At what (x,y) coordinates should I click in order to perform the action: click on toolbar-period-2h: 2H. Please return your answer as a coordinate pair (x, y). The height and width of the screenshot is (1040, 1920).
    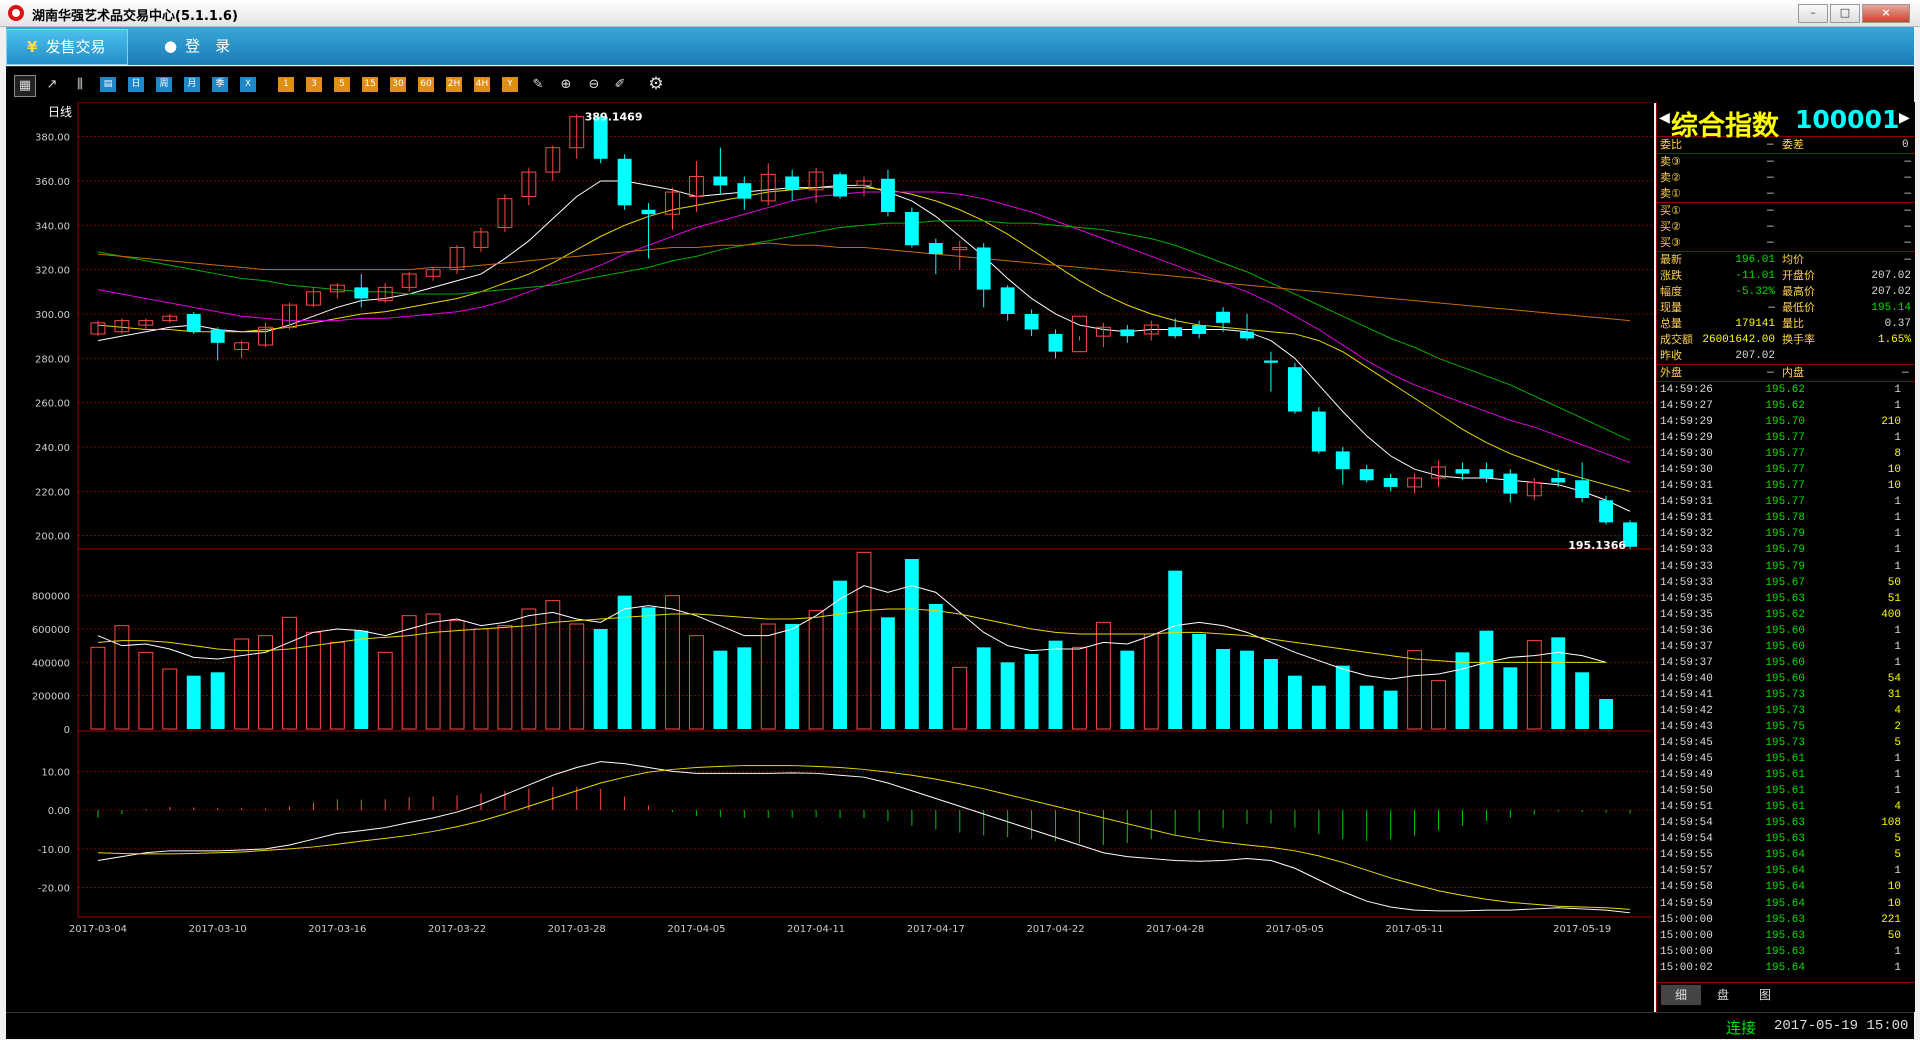
    Looking at the image, I should click on (454, 84).